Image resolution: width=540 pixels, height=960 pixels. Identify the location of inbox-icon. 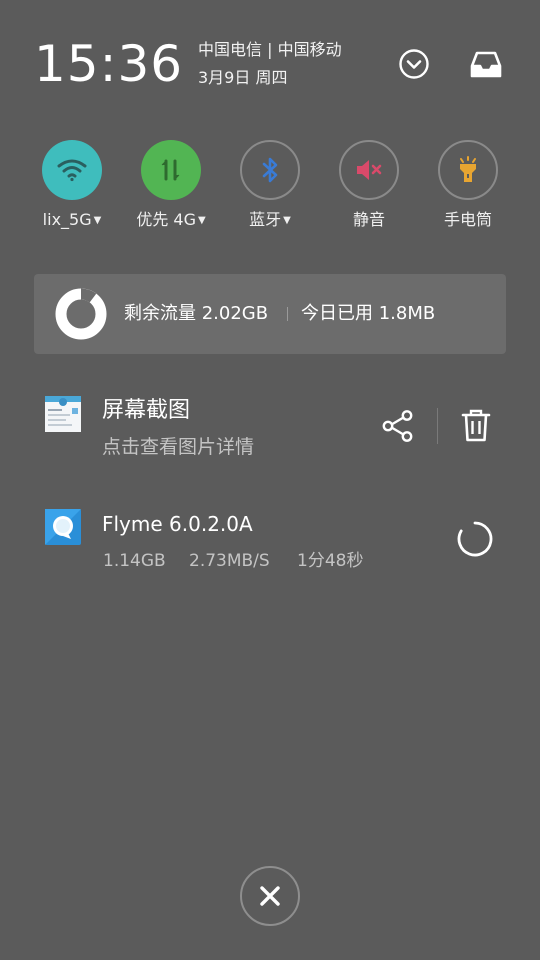
(486, 64).